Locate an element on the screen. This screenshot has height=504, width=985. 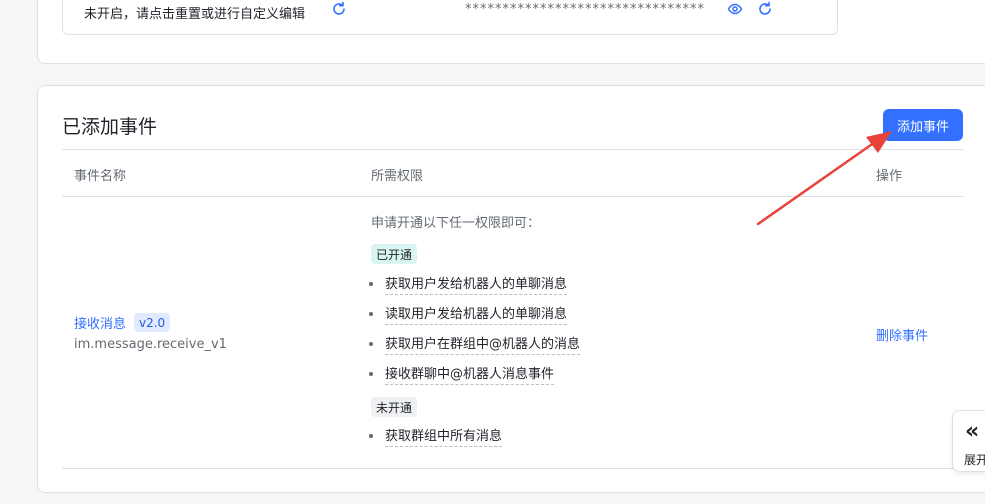
permission-label: 接收群聊中@机器人消息事件 is located at coordinates (470, 374).